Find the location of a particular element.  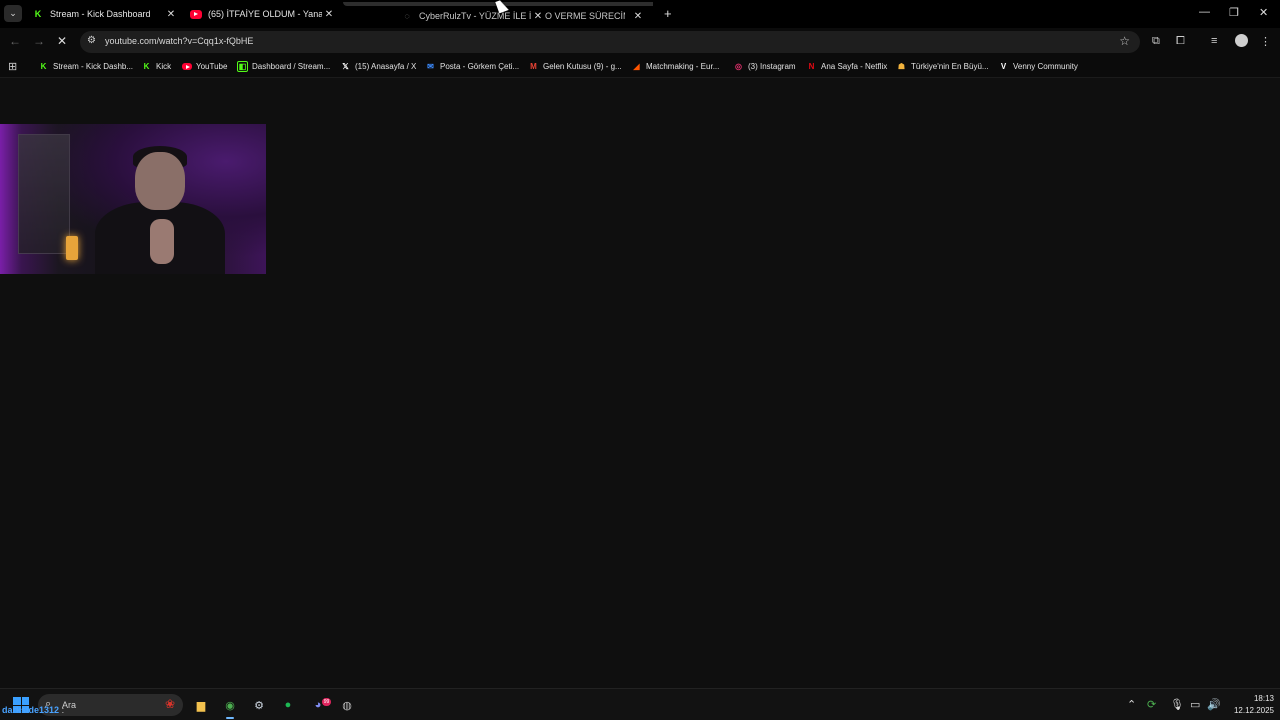

clock-time: 18:13 is located at coordinates (1263, 698).